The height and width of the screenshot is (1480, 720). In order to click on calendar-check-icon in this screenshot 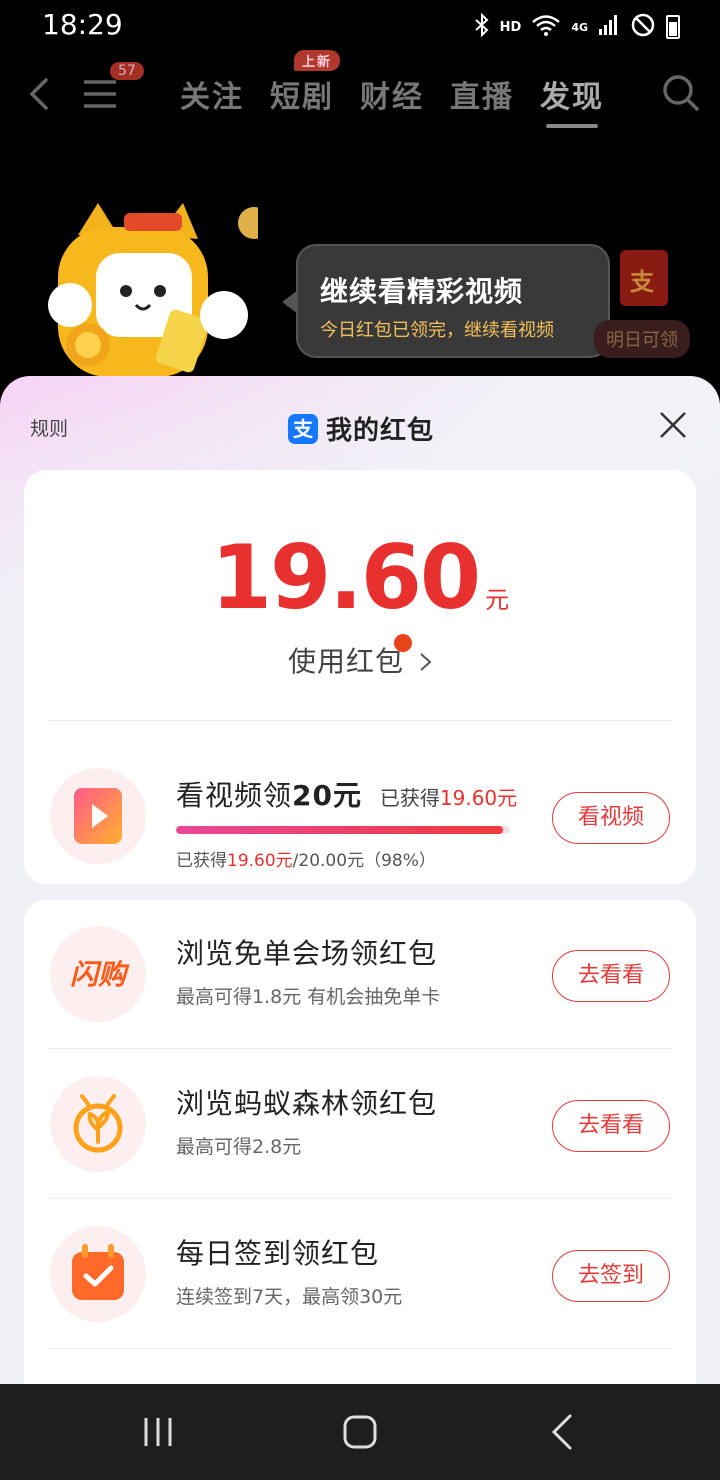, I will do `click(98, 1272)`.